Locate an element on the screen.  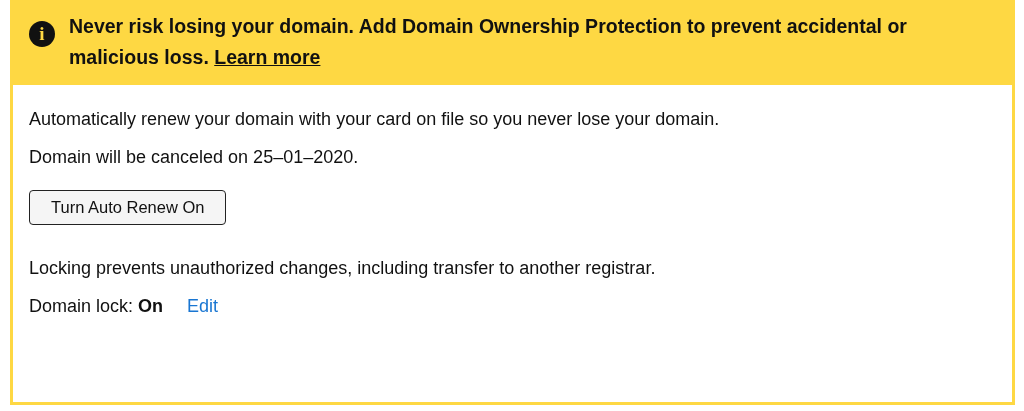
learn-more-link: Learn more is located at coordinates (267, 57).